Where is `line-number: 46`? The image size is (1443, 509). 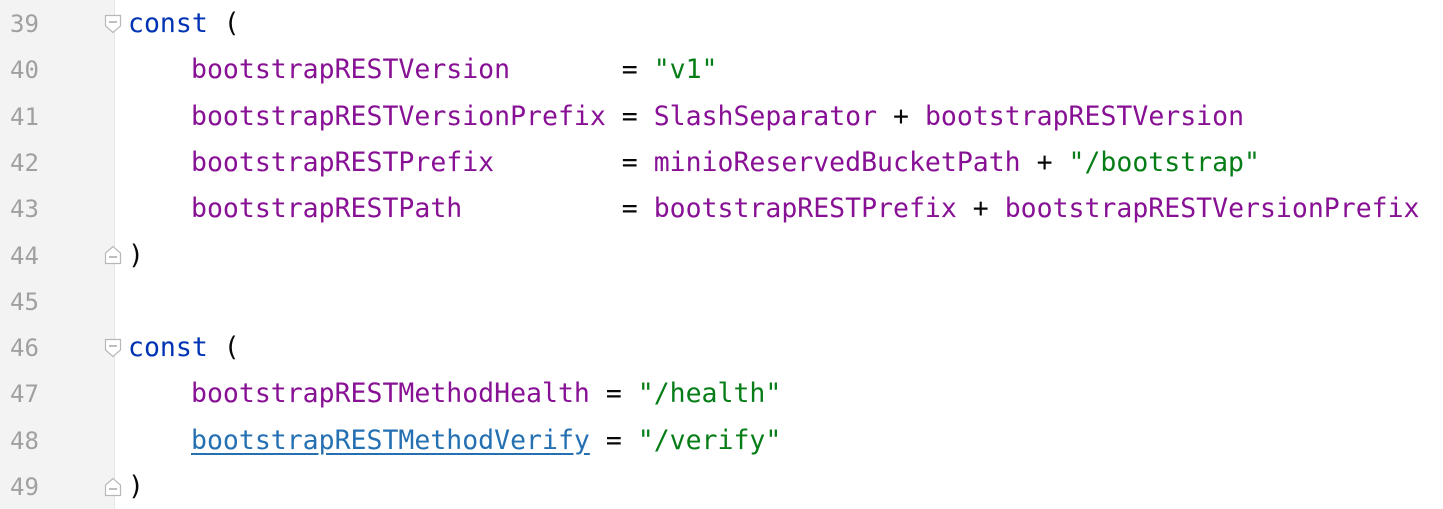
line-number: 46 is located at coordinates (24, 348).